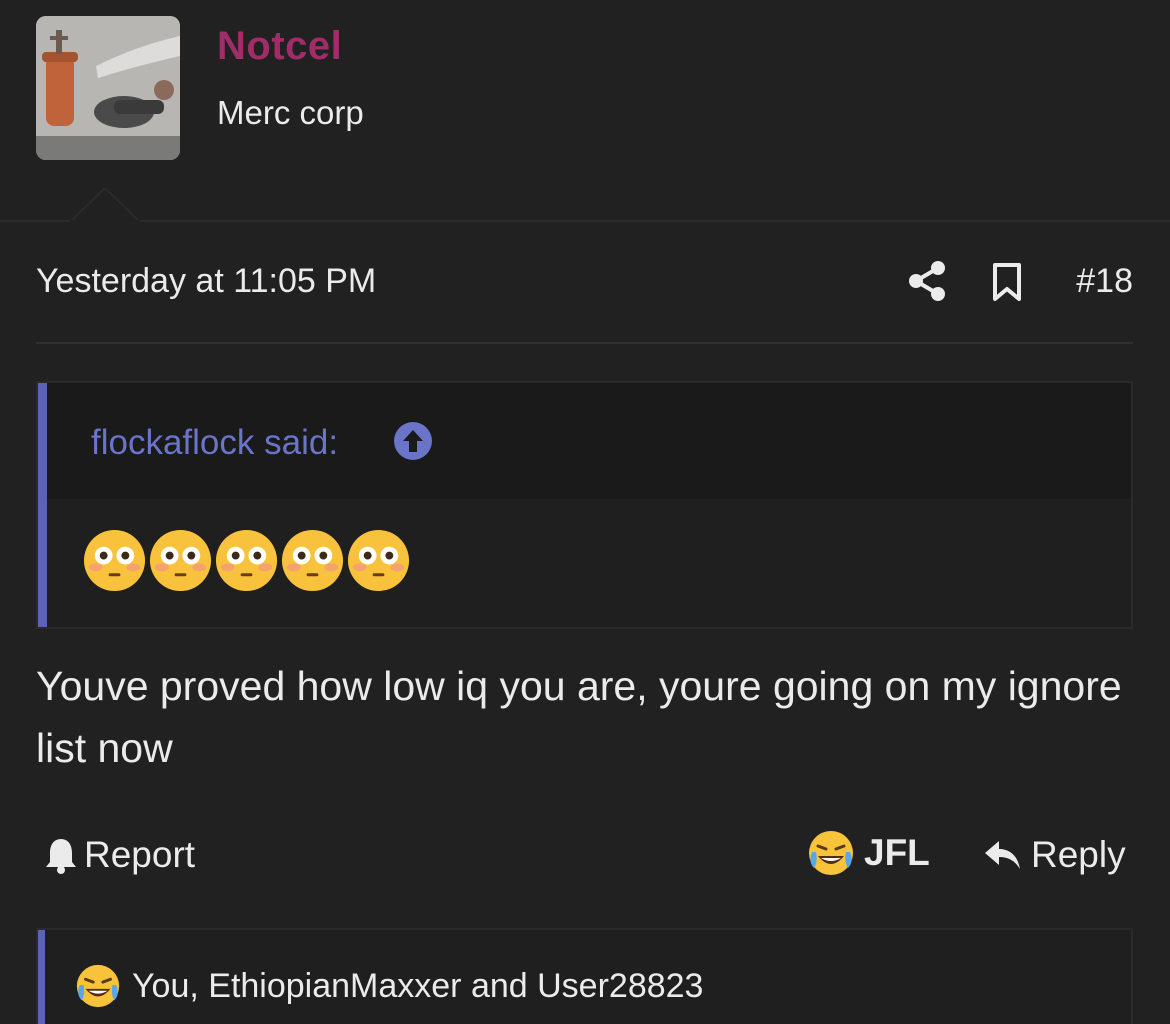  I want to click on jfl-label: JFL, so click(897, 852).